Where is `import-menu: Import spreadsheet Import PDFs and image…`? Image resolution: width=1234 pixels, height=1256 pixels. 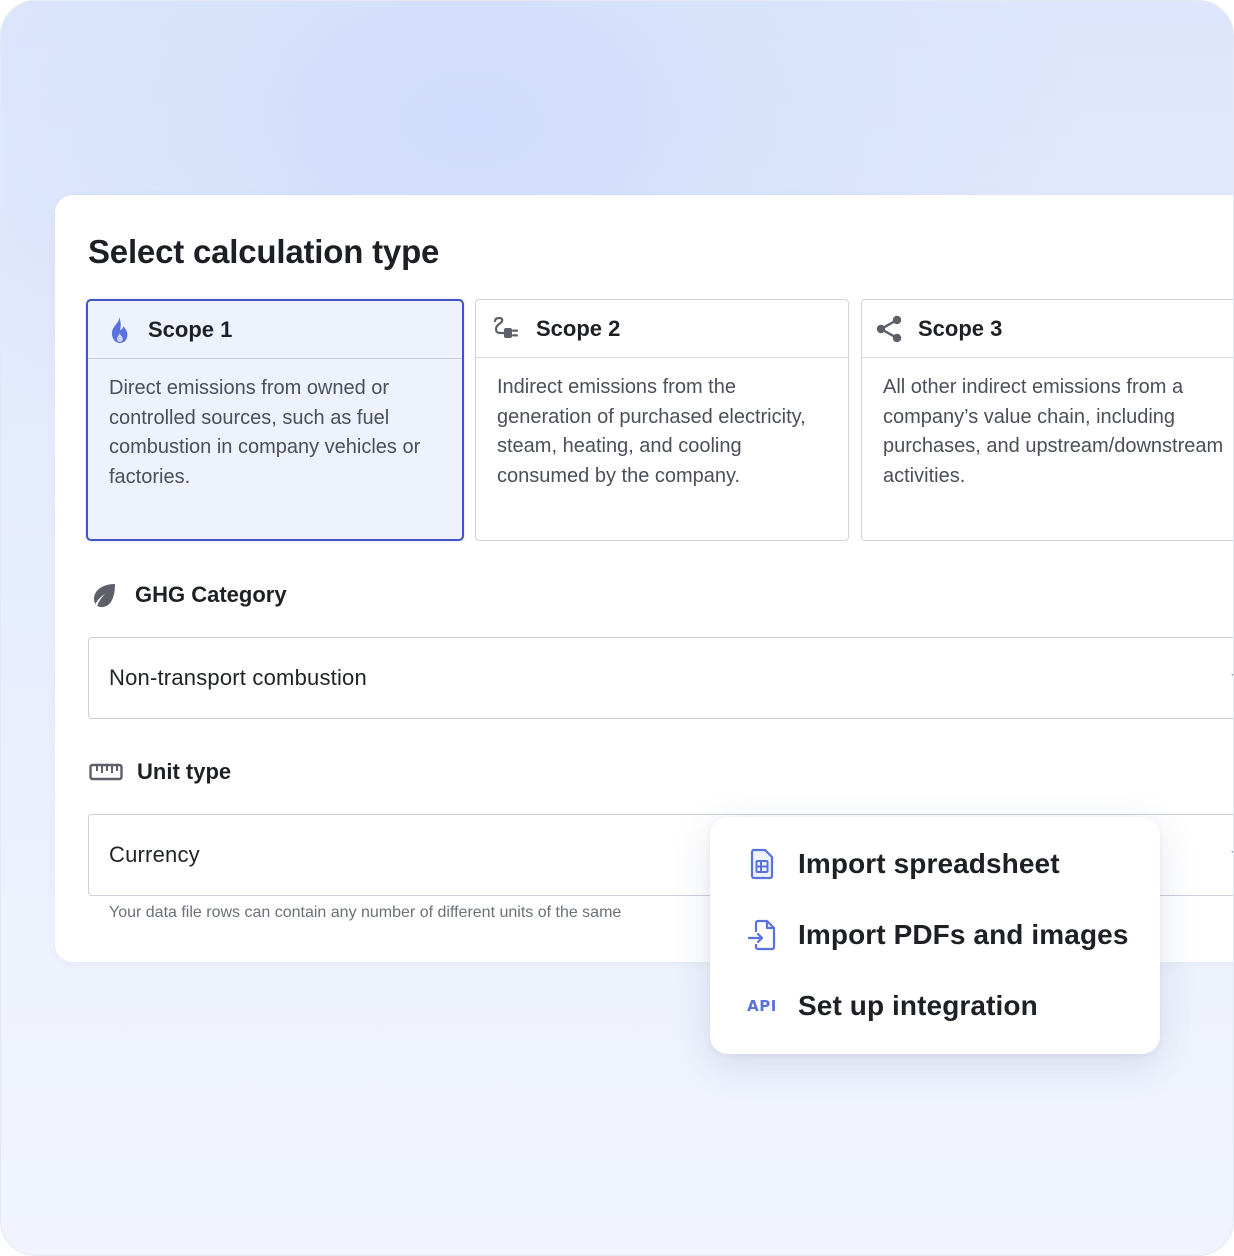
import-menu: Import spreadsheet Import PDFs and image… is located at coordinates (935, 935).